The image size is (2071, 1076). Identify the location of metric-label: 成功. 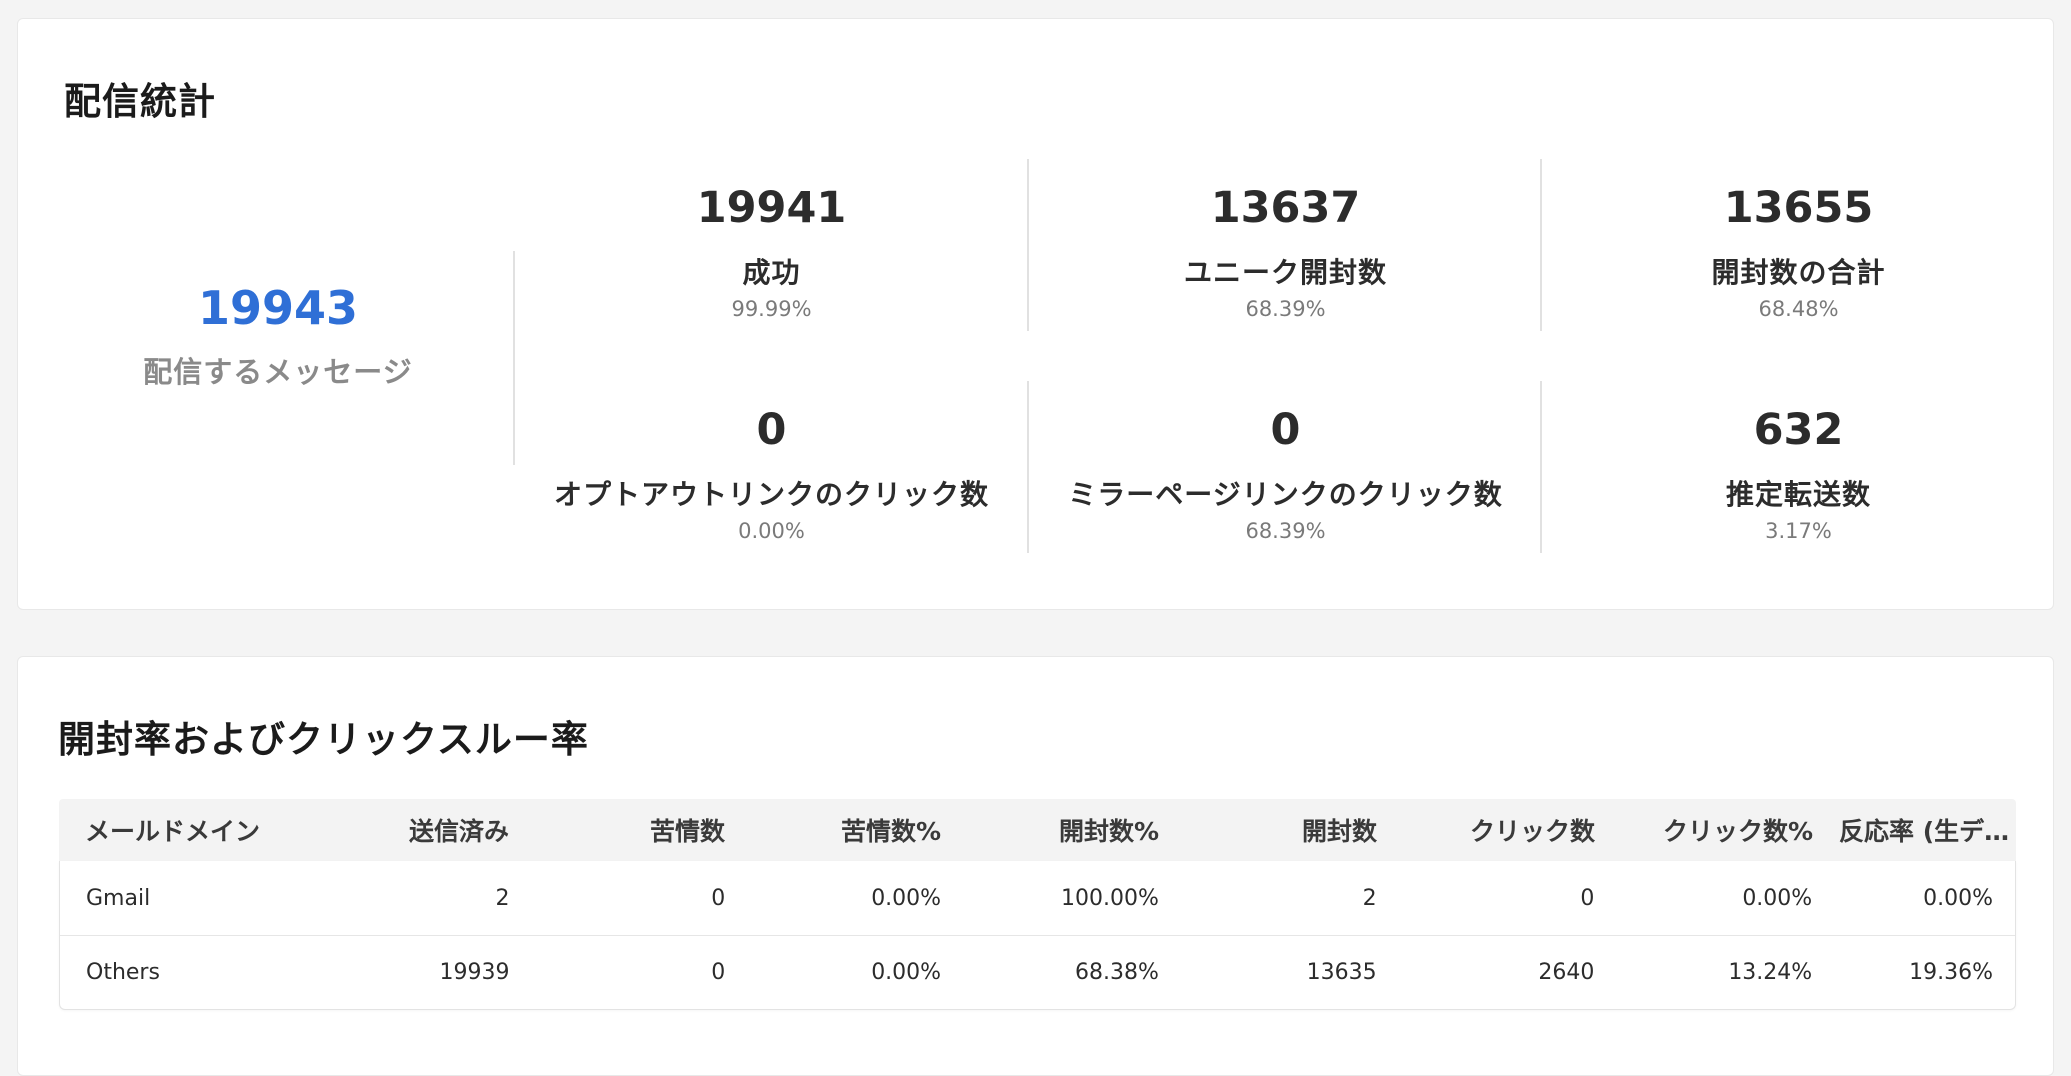
(771, 272).